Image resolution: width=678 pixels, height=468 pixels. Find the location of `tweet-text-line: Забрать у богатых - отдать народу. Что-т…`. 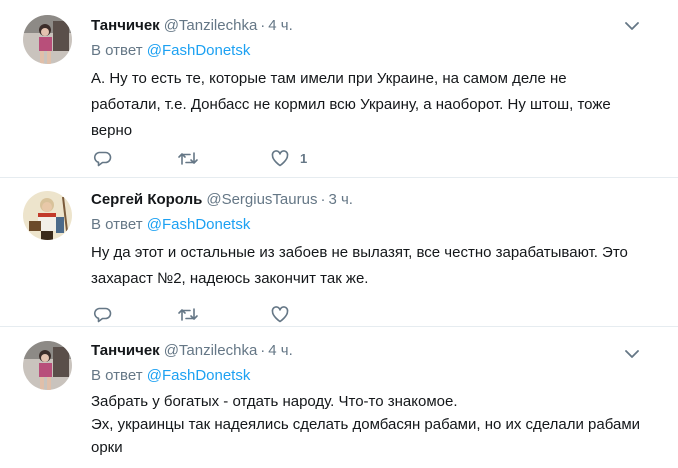

tweet-text-line: Забрать у богатых - отдать народу. Что-т… is located at coordinates (274, 401).